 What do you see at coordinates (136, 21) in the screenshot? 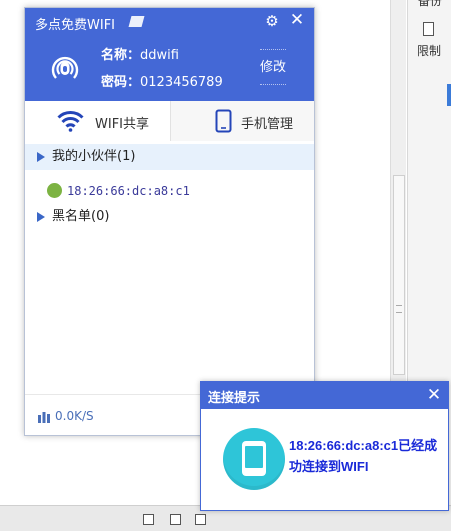
I see `brand-logo-icon` at bounding box center [136, 21].